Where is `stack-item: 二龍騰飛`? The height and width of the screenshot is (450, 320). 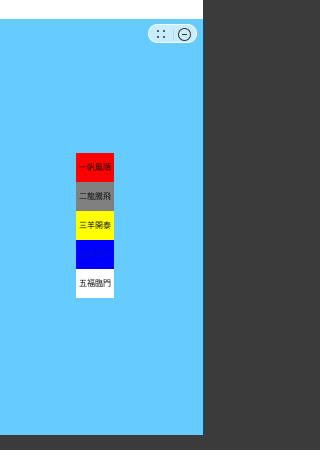 stack-item: 二龍騰飛 is located at coordinates (95, 196).